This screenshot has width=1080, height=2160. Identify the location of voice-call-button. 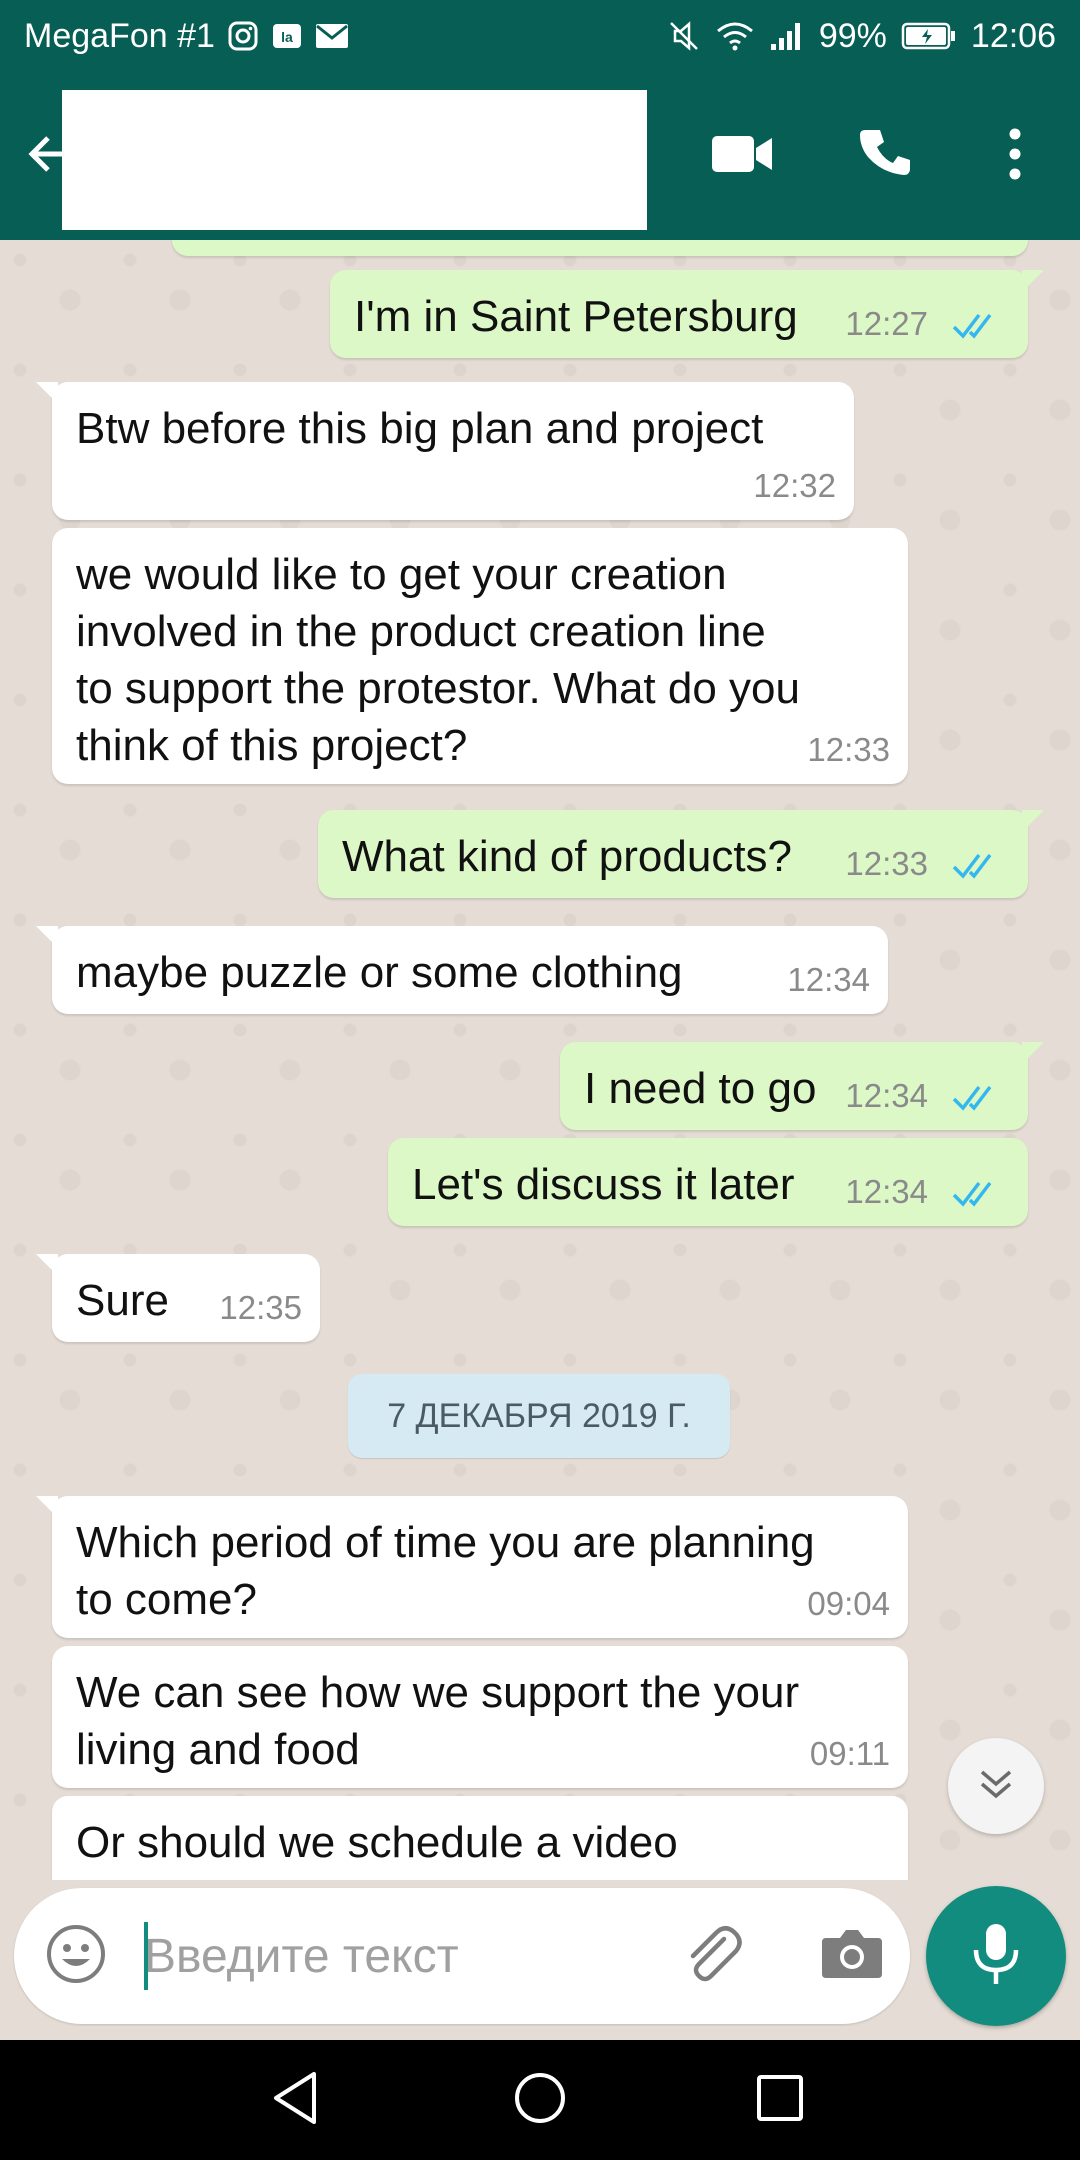
(886, 156).